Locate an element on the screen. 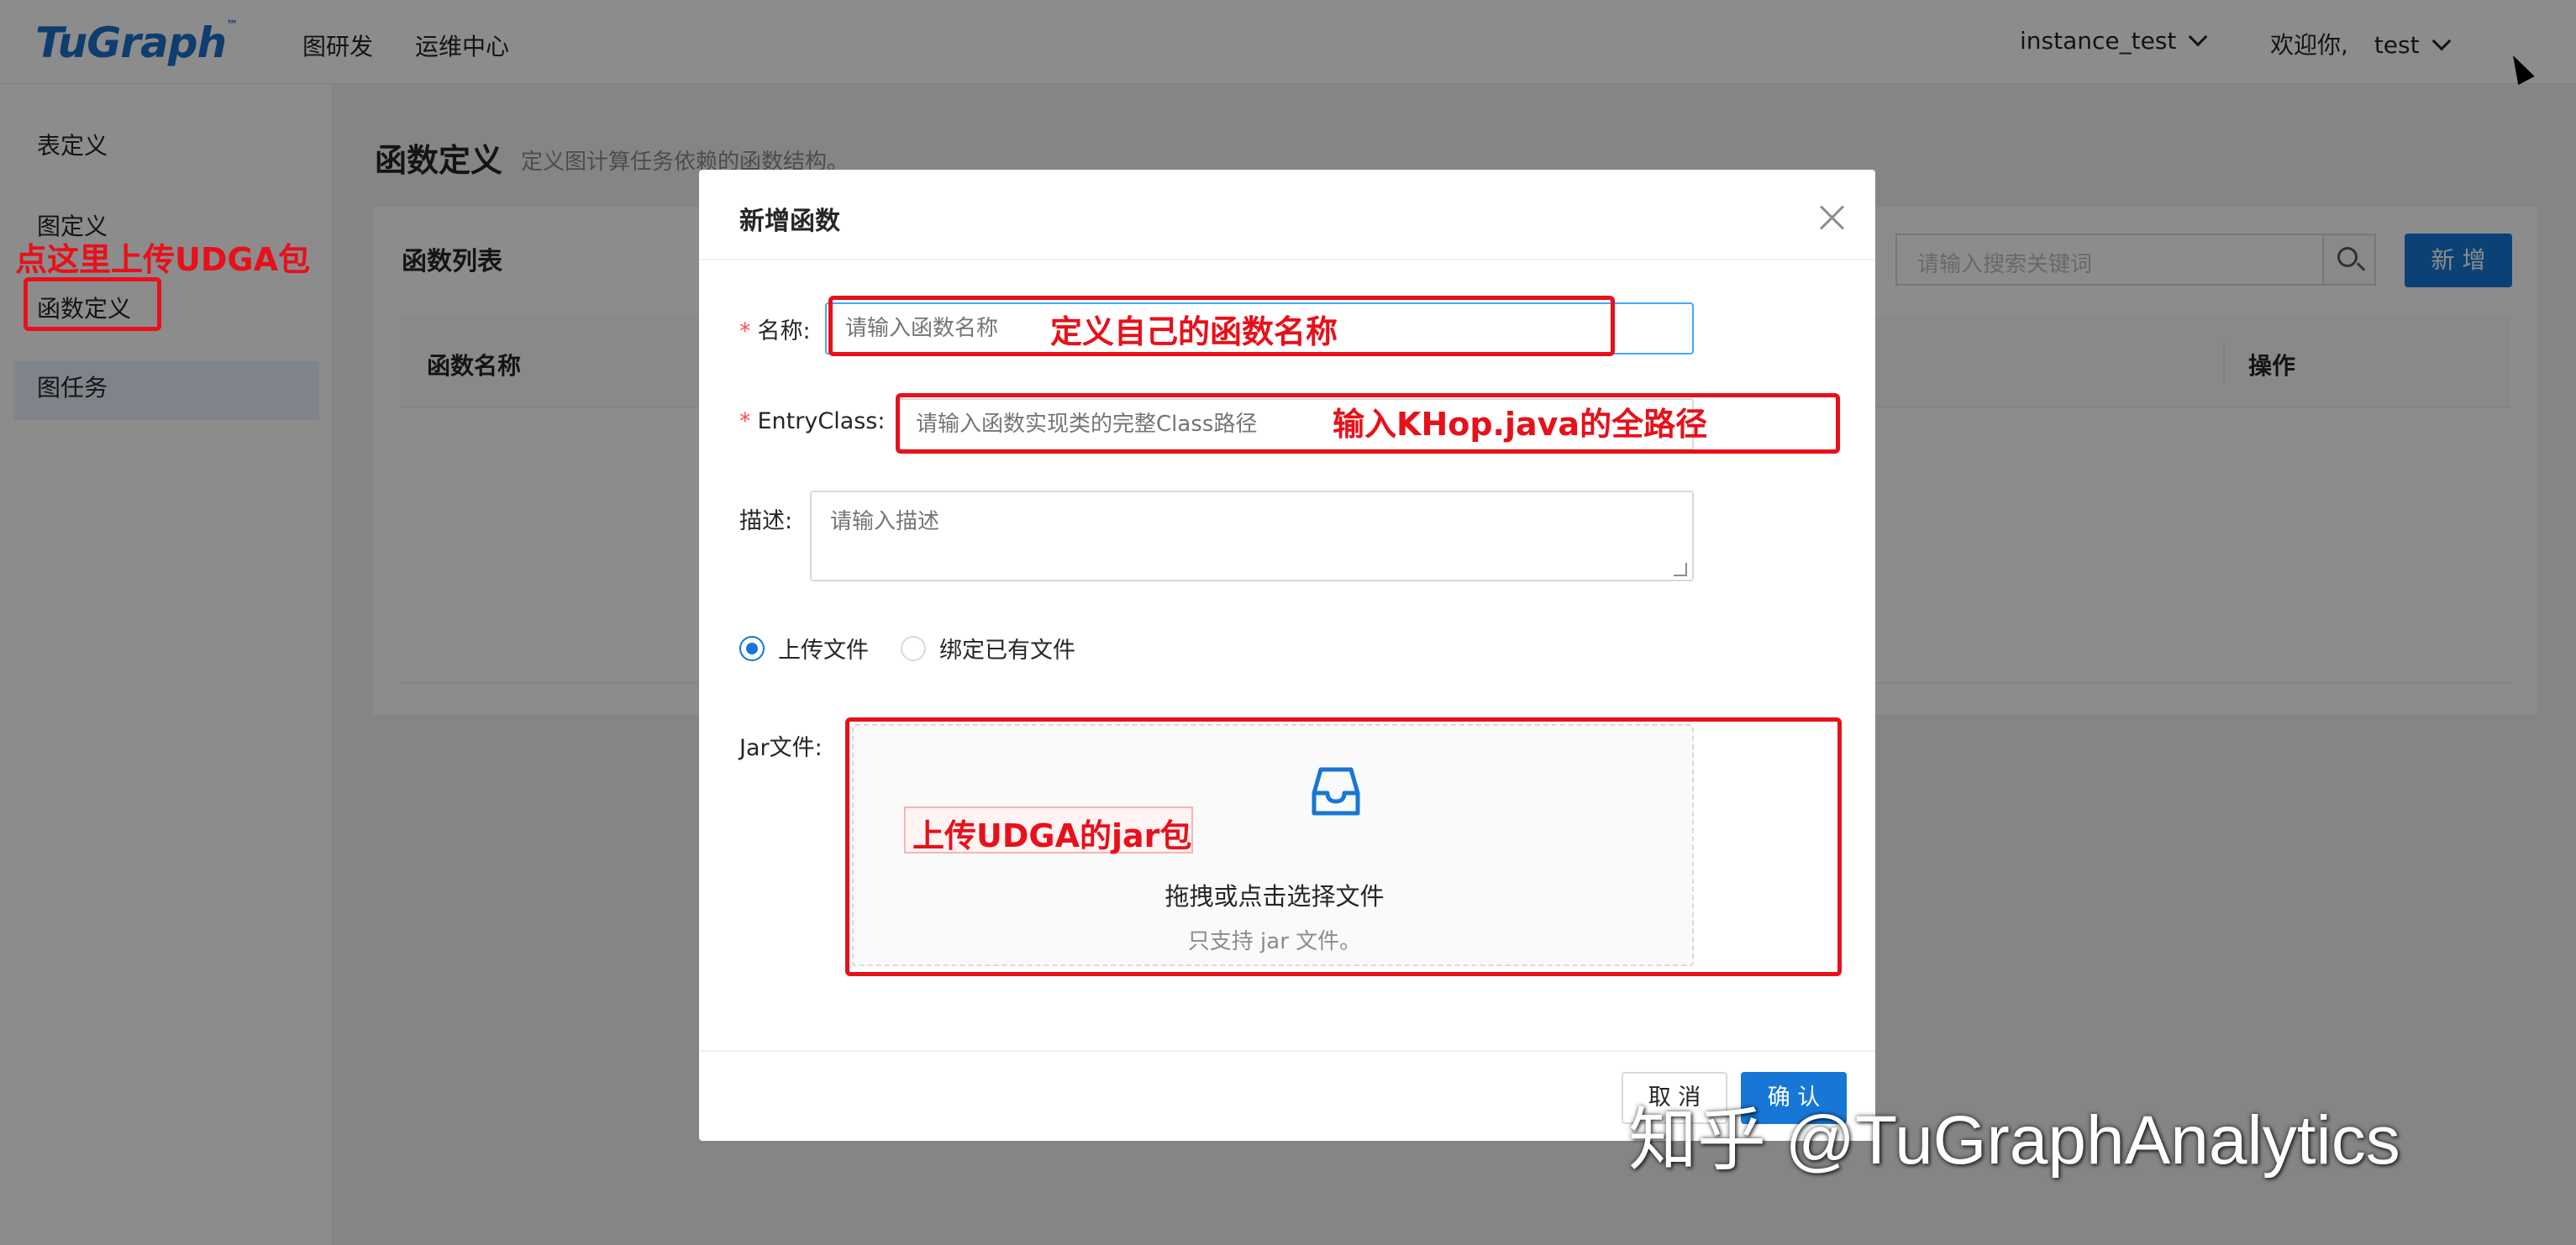  description-textarea is located at coordinates (1252, 536).